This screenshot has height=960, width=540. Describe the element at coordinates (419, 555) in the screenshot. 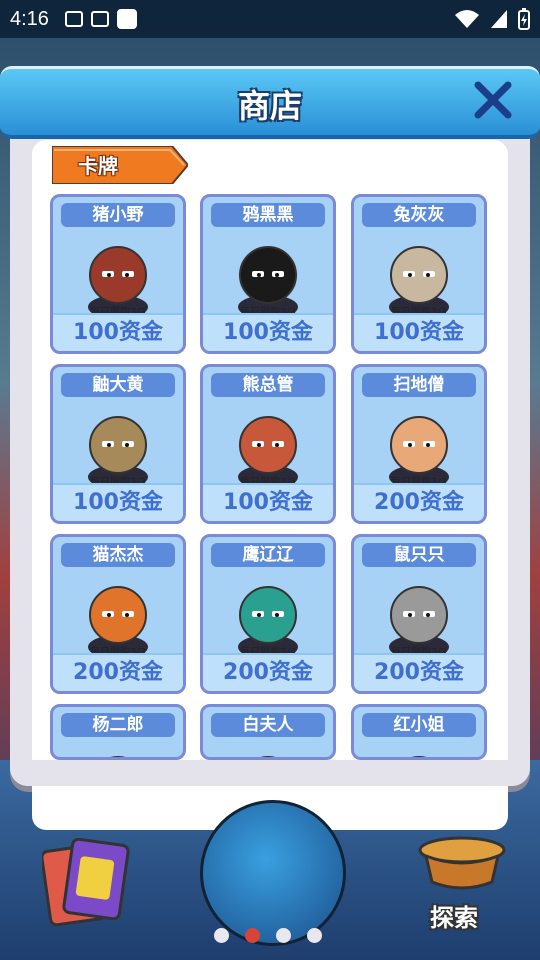

I see `card-name: 鼠只只` at that location.